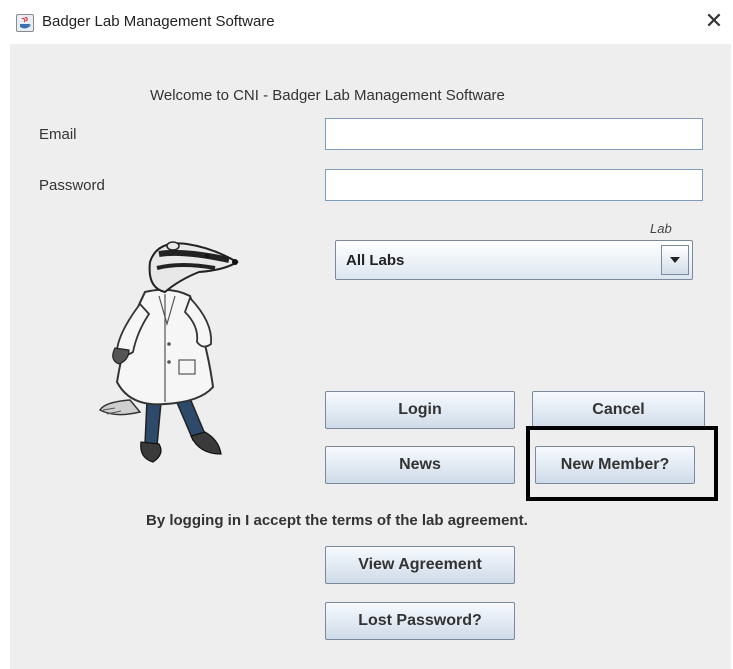 The width and height of the screenshot is (733, 669). I want to click on password-label: Password, so click(72, 185).